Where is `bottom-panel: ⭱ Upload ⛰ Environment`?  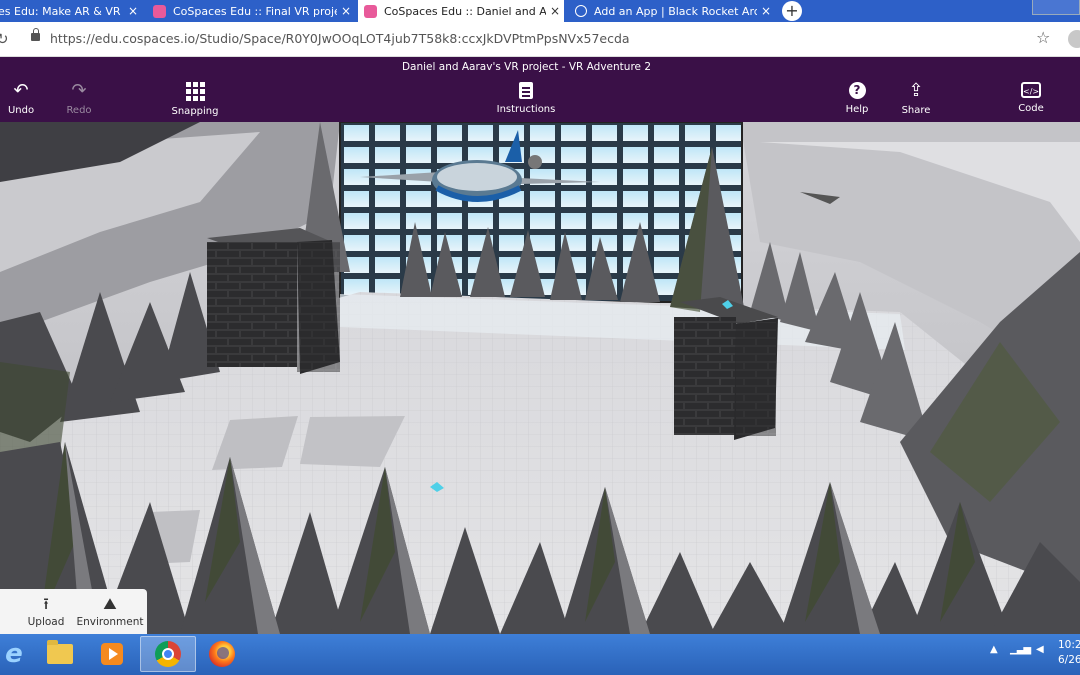
bottom-panel: ⭱ Upload ⛰ Environment is located at coordinates (73, 611).